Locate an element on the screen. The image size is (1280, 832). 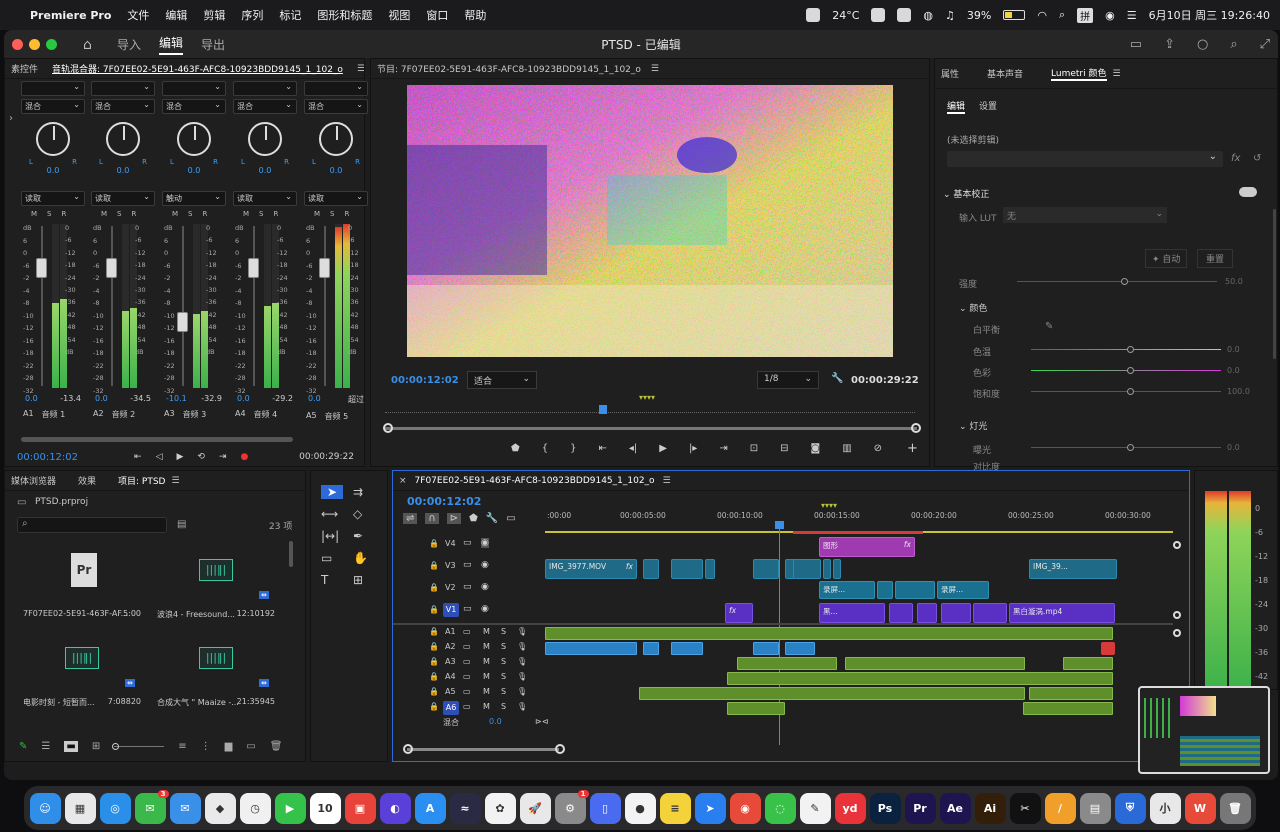
lift-icon: ⊡ is located at coordinates (754, 448).